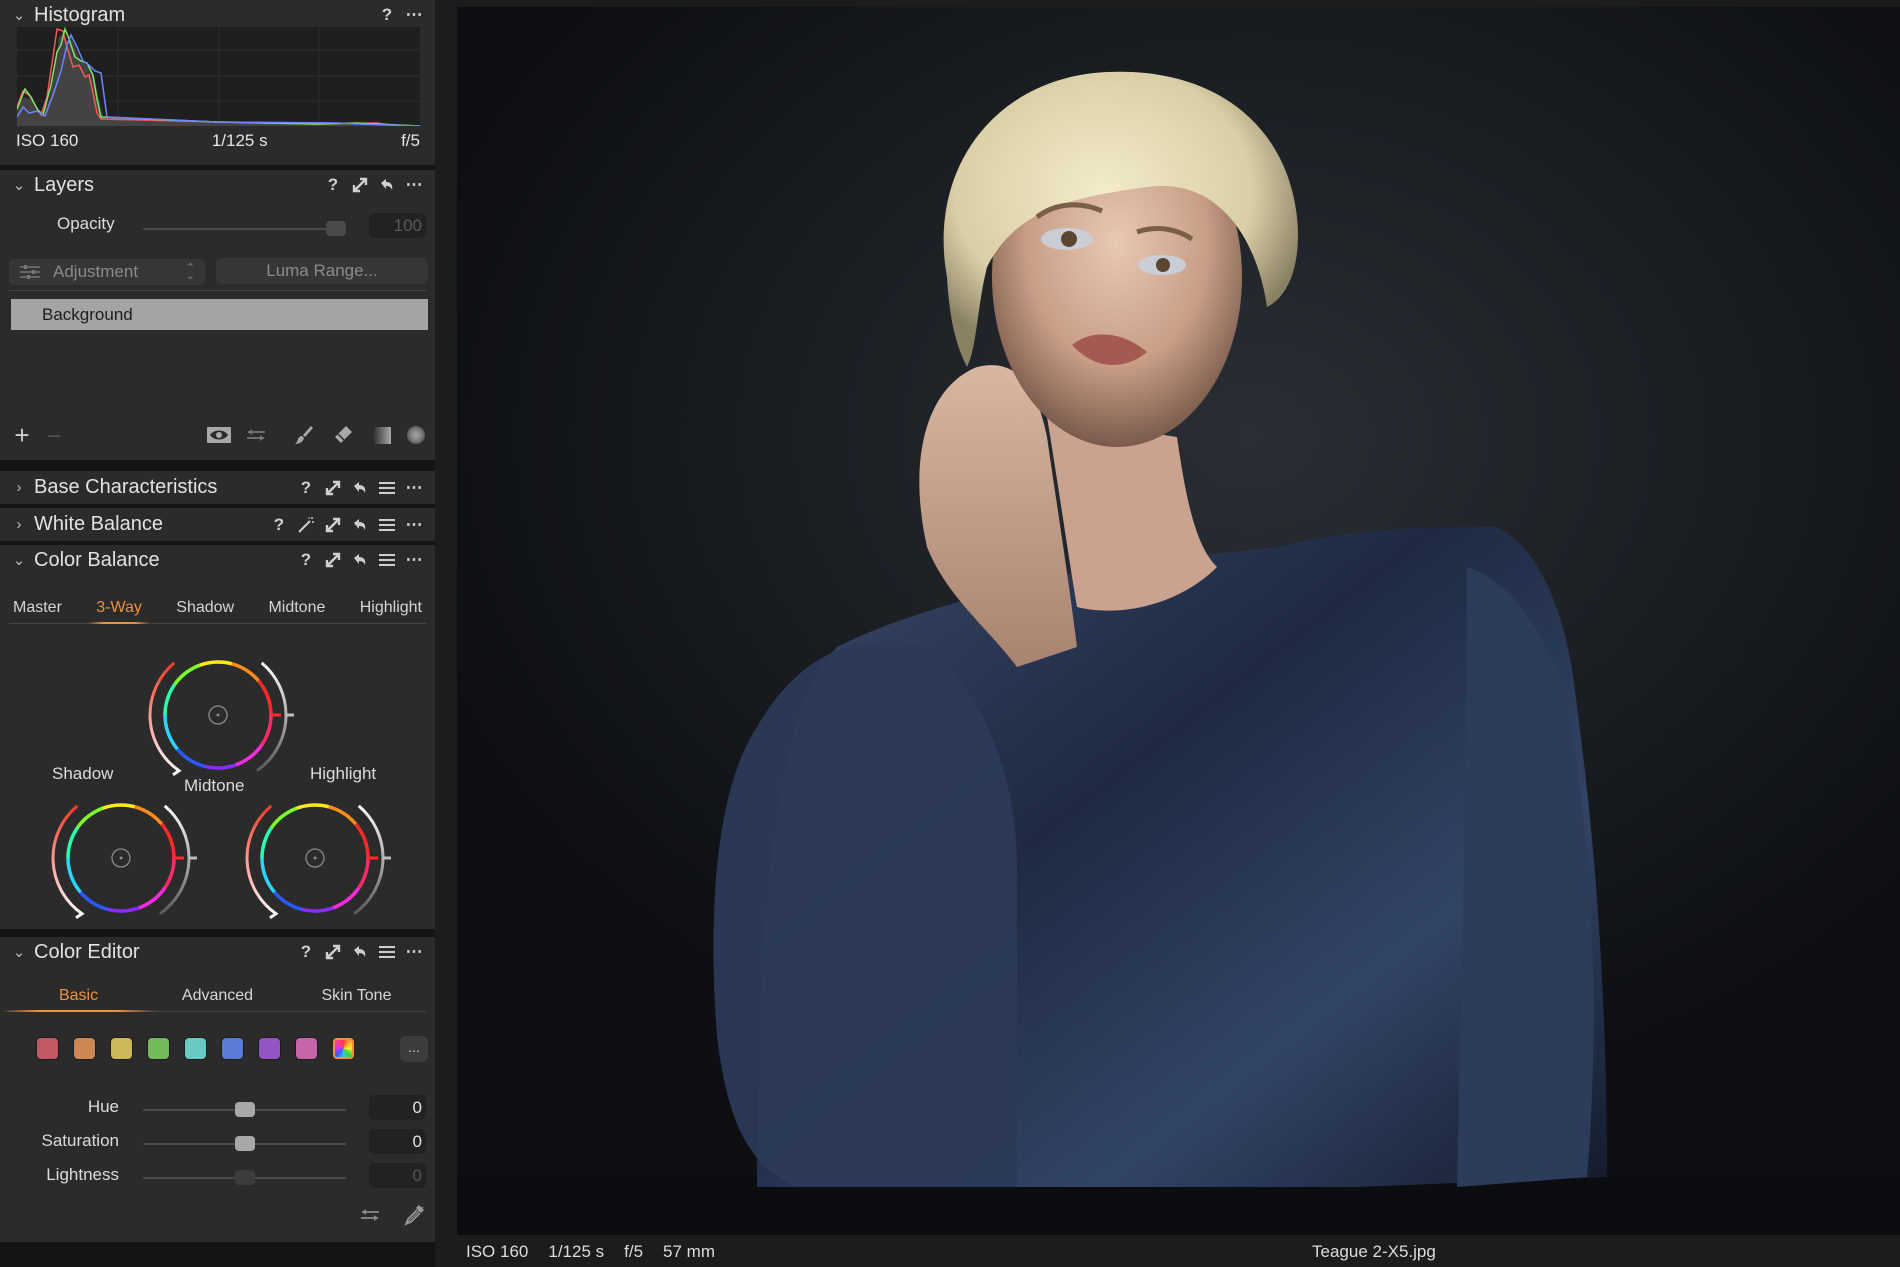 The width and height of the screenshot is (1900, 1267). I want to click on tab-highlight: Highlight, so click(391, 611).